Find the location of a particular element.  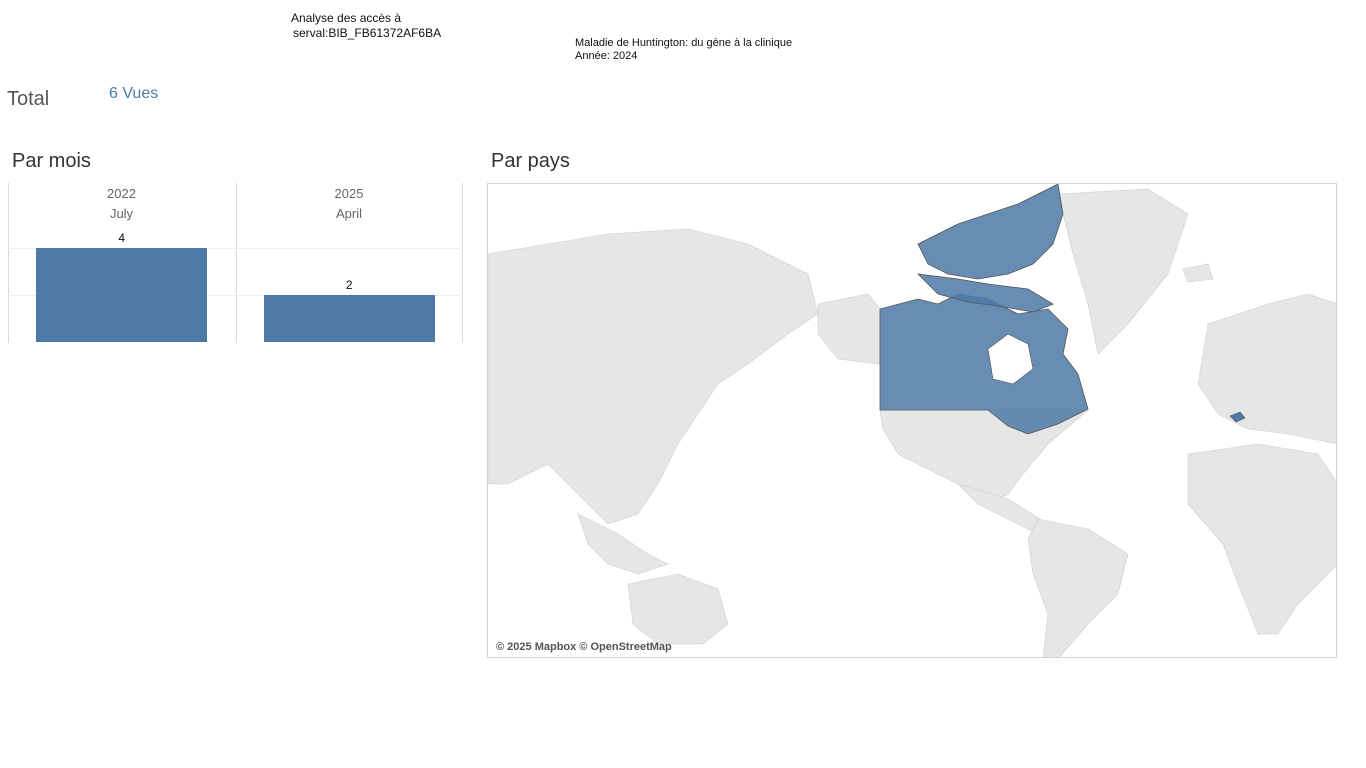

report-title-line1: Analyse des accès à is located at coordinates (346, 18).